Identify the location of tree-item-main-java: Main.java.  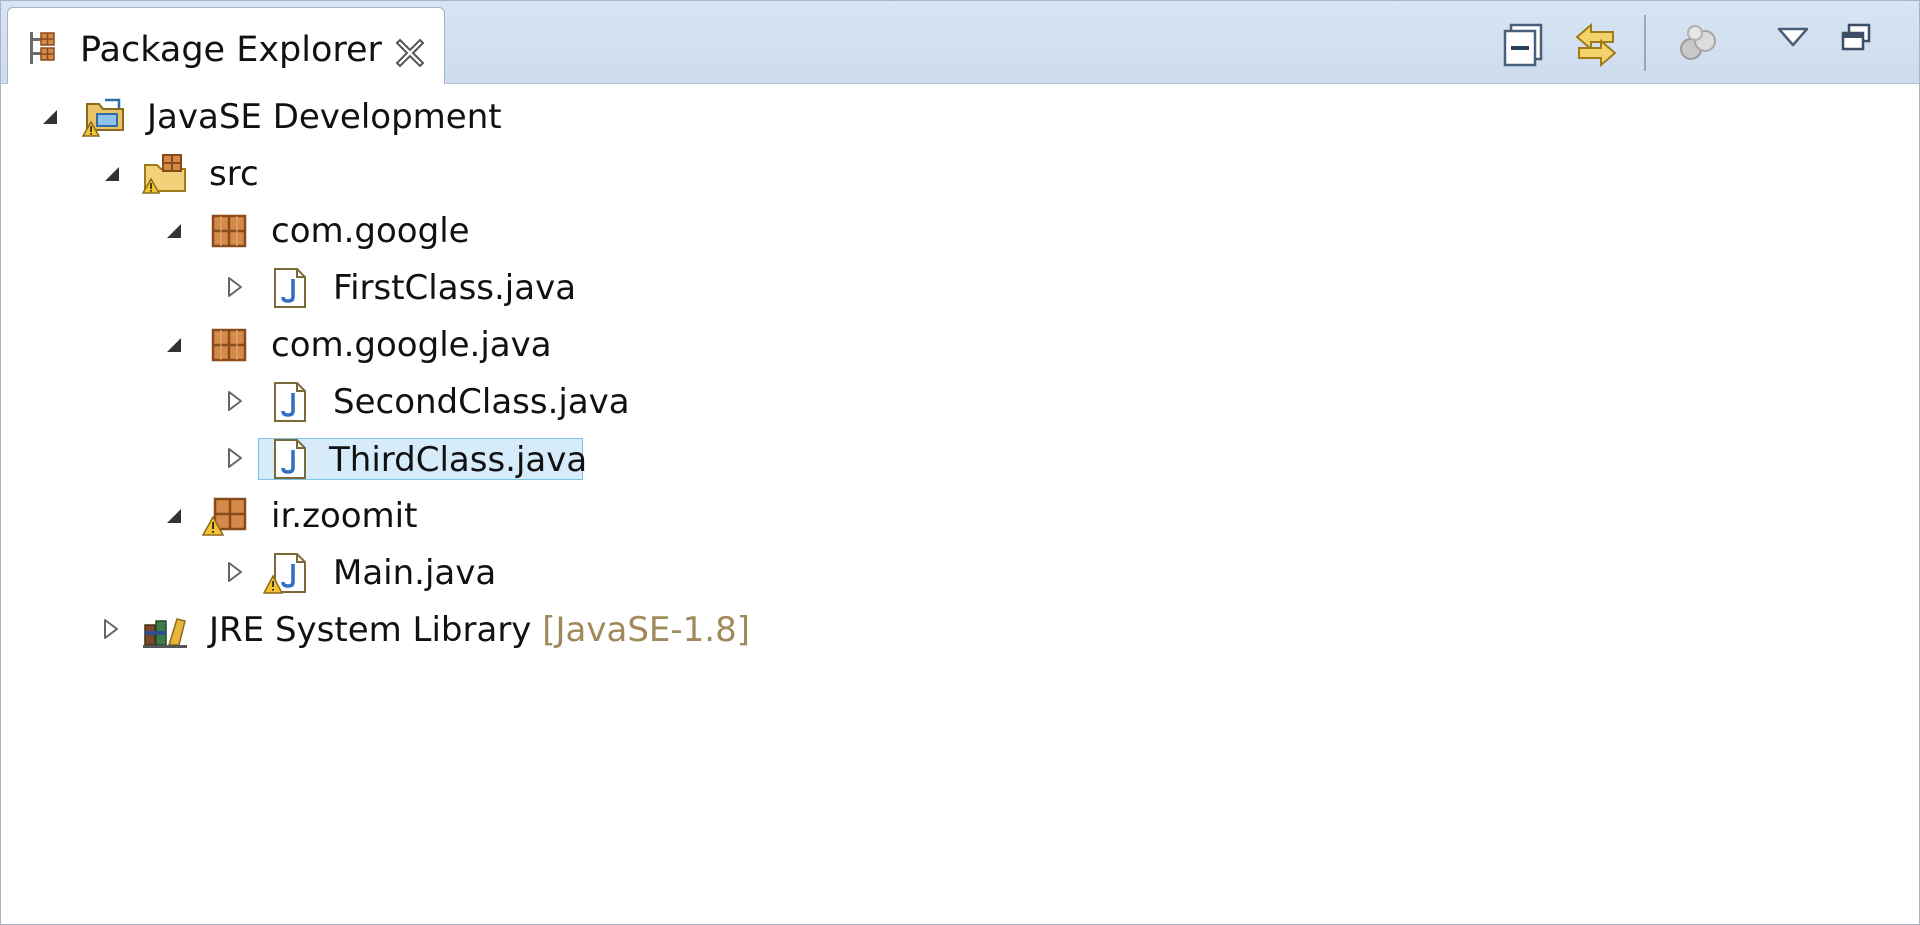
(960, 572).